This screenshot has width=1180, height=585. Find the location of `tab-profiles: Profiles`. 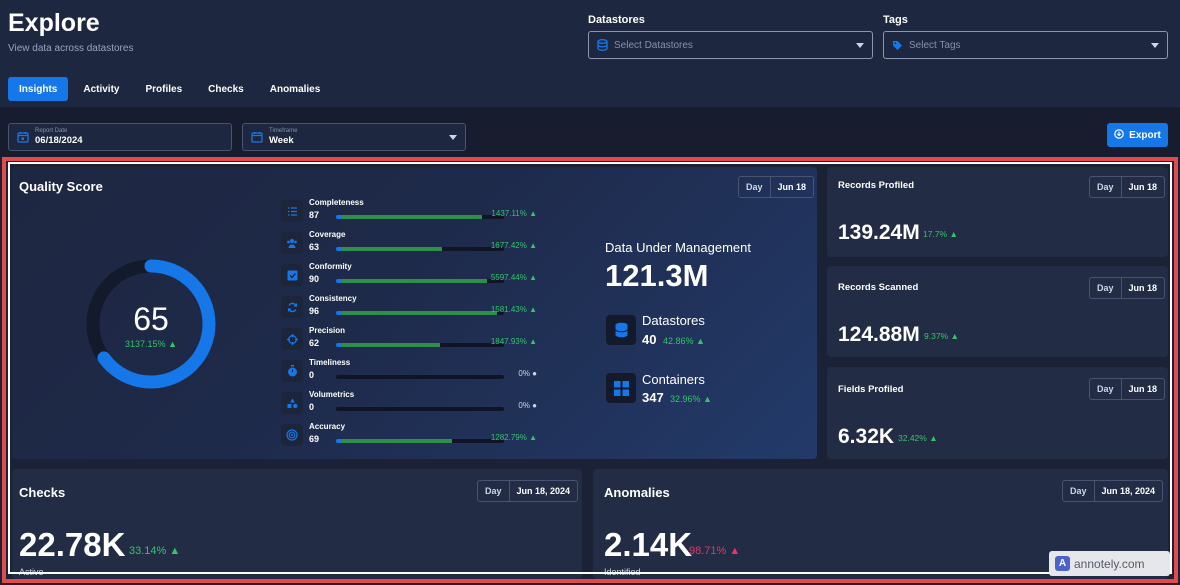

tab-profiles: Profiles is located at coordinates (163, 89).